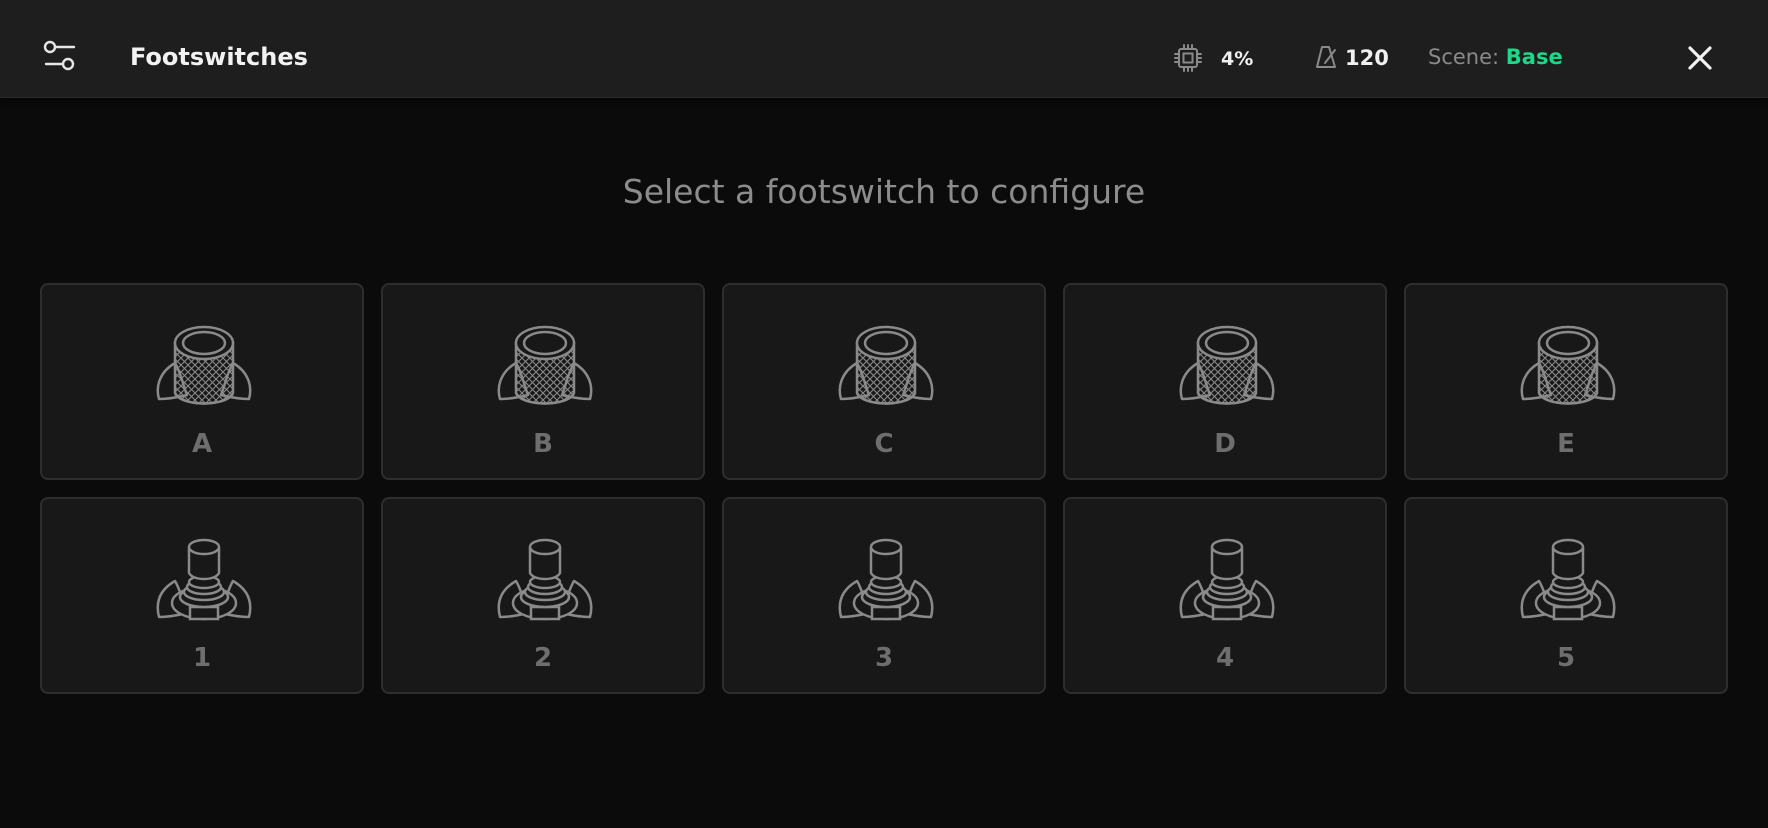  What do you see at coordinates (543, 658) in the screenshot?
I see `footswitch-label: 2` at bounding box center [543, 658].